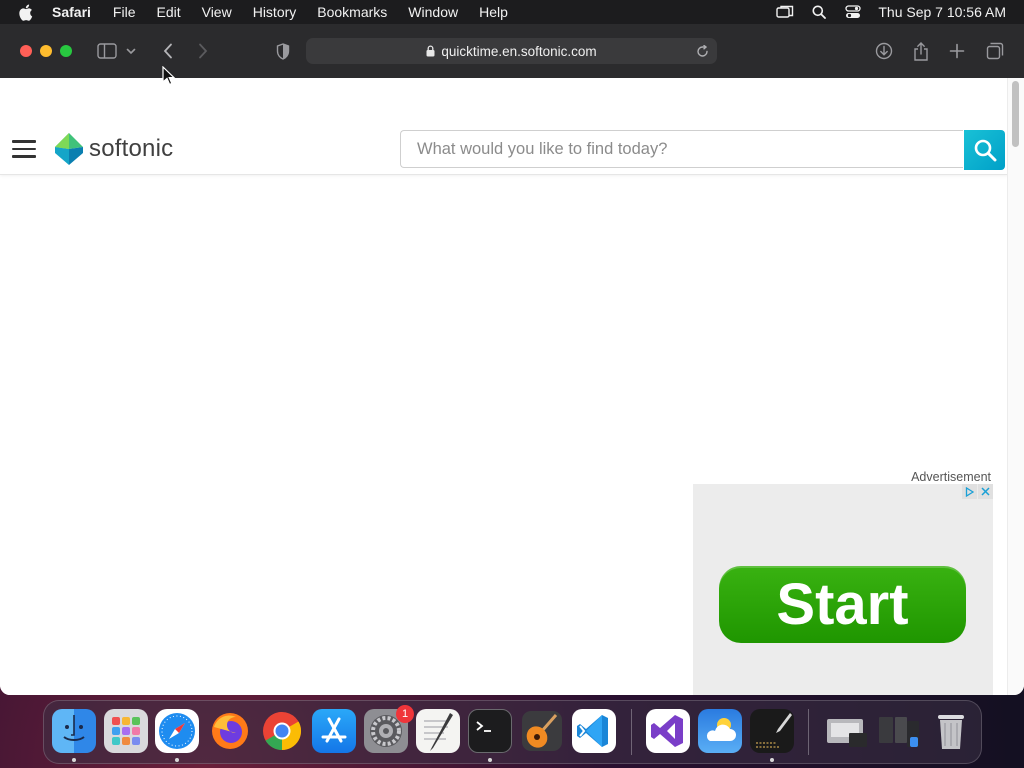  I want to click on forward-button, so click(203, 51).